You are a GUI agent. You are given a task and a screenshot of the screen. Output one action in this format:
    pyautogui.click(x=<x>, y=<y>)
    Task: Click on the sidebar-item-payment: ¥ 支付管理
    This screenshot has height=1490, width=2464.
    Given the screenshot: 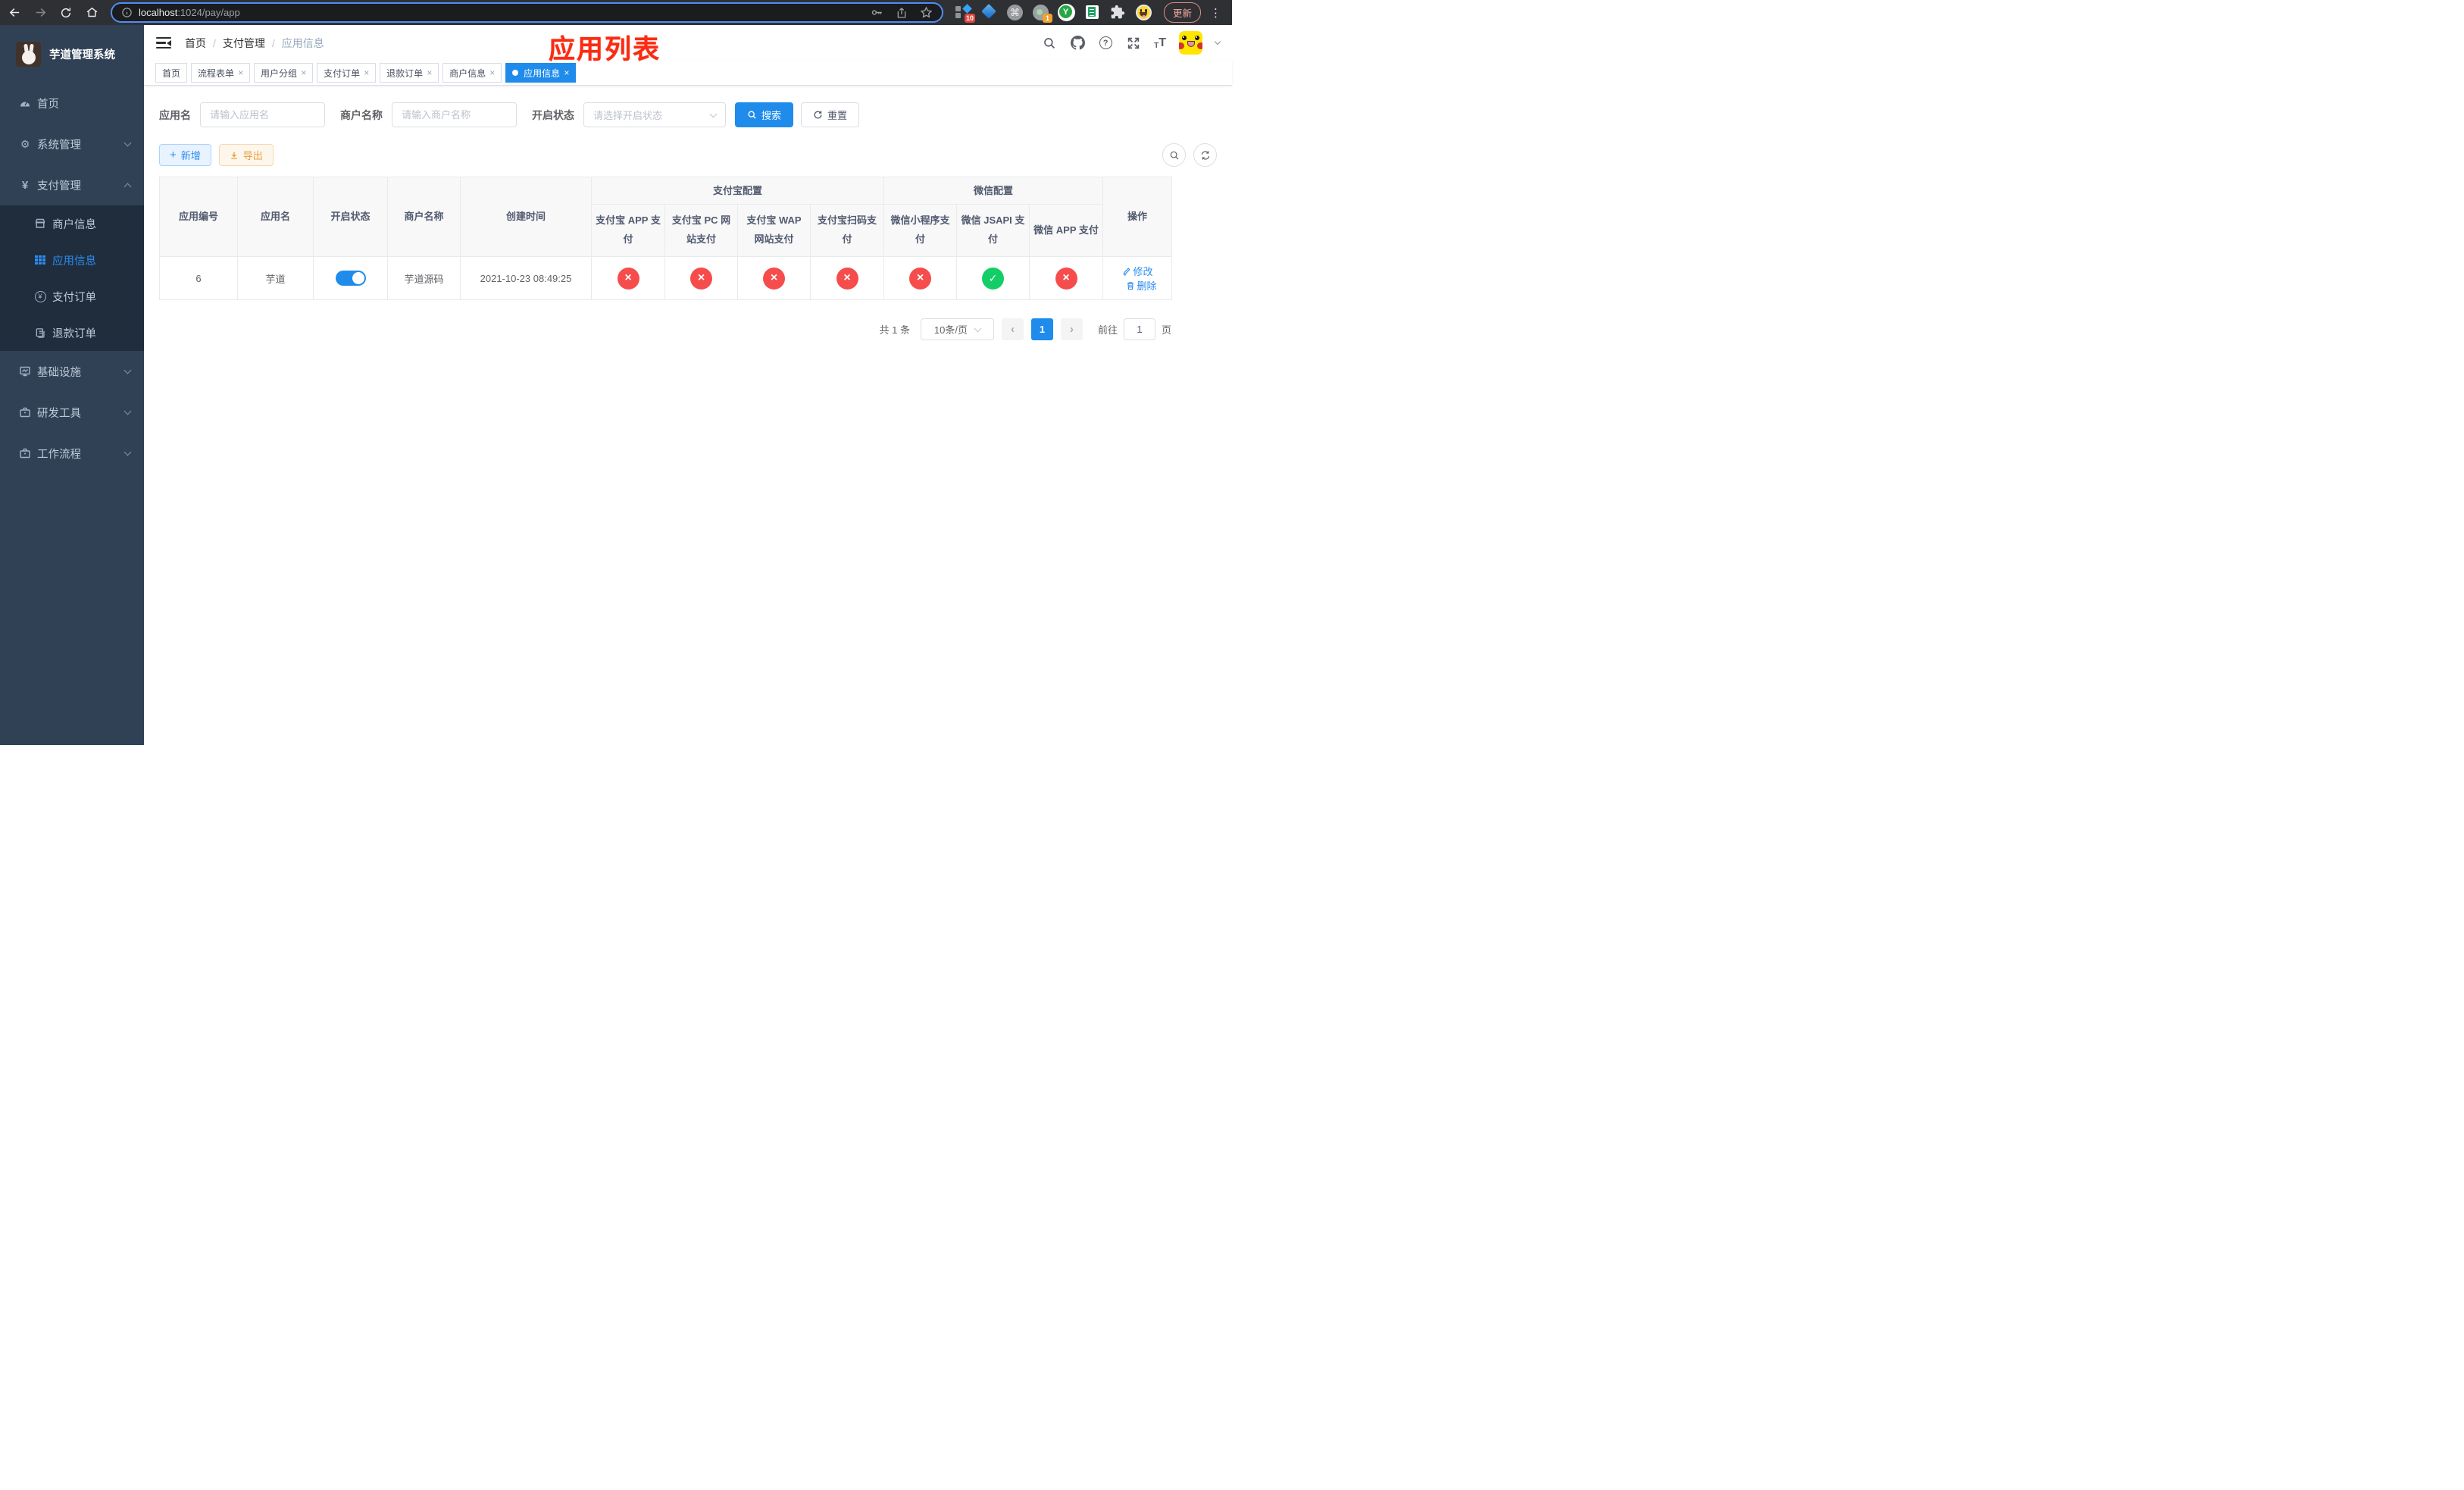 What is the action you would take?
    pyautogui.click(x=72, y=184)
    